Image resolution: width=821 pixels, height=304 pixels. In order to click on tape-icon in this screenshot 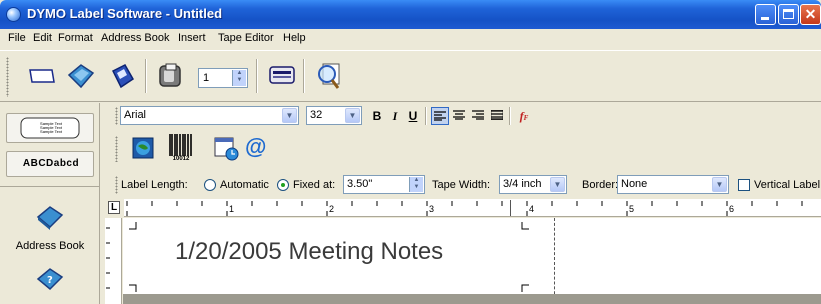, I will do `click(282, 75)`.